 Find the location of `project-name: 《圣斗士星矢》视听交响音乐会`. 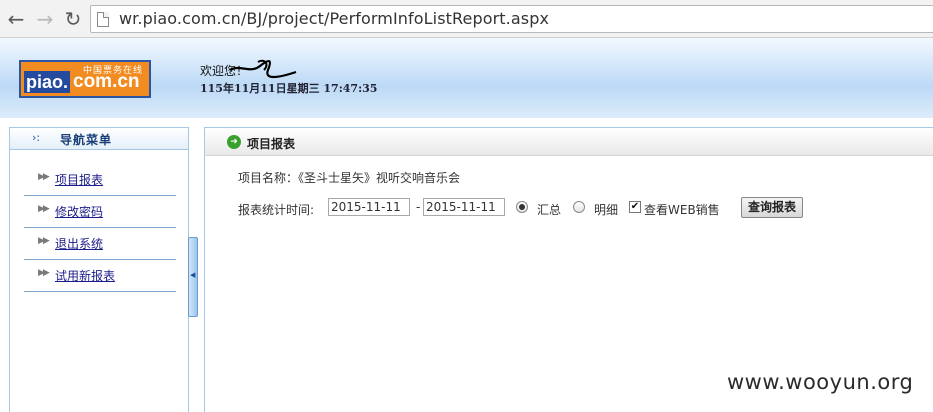

project-name: 《圣斗士星矢》视听交响音乐会 is located at coordinates (379, 178).